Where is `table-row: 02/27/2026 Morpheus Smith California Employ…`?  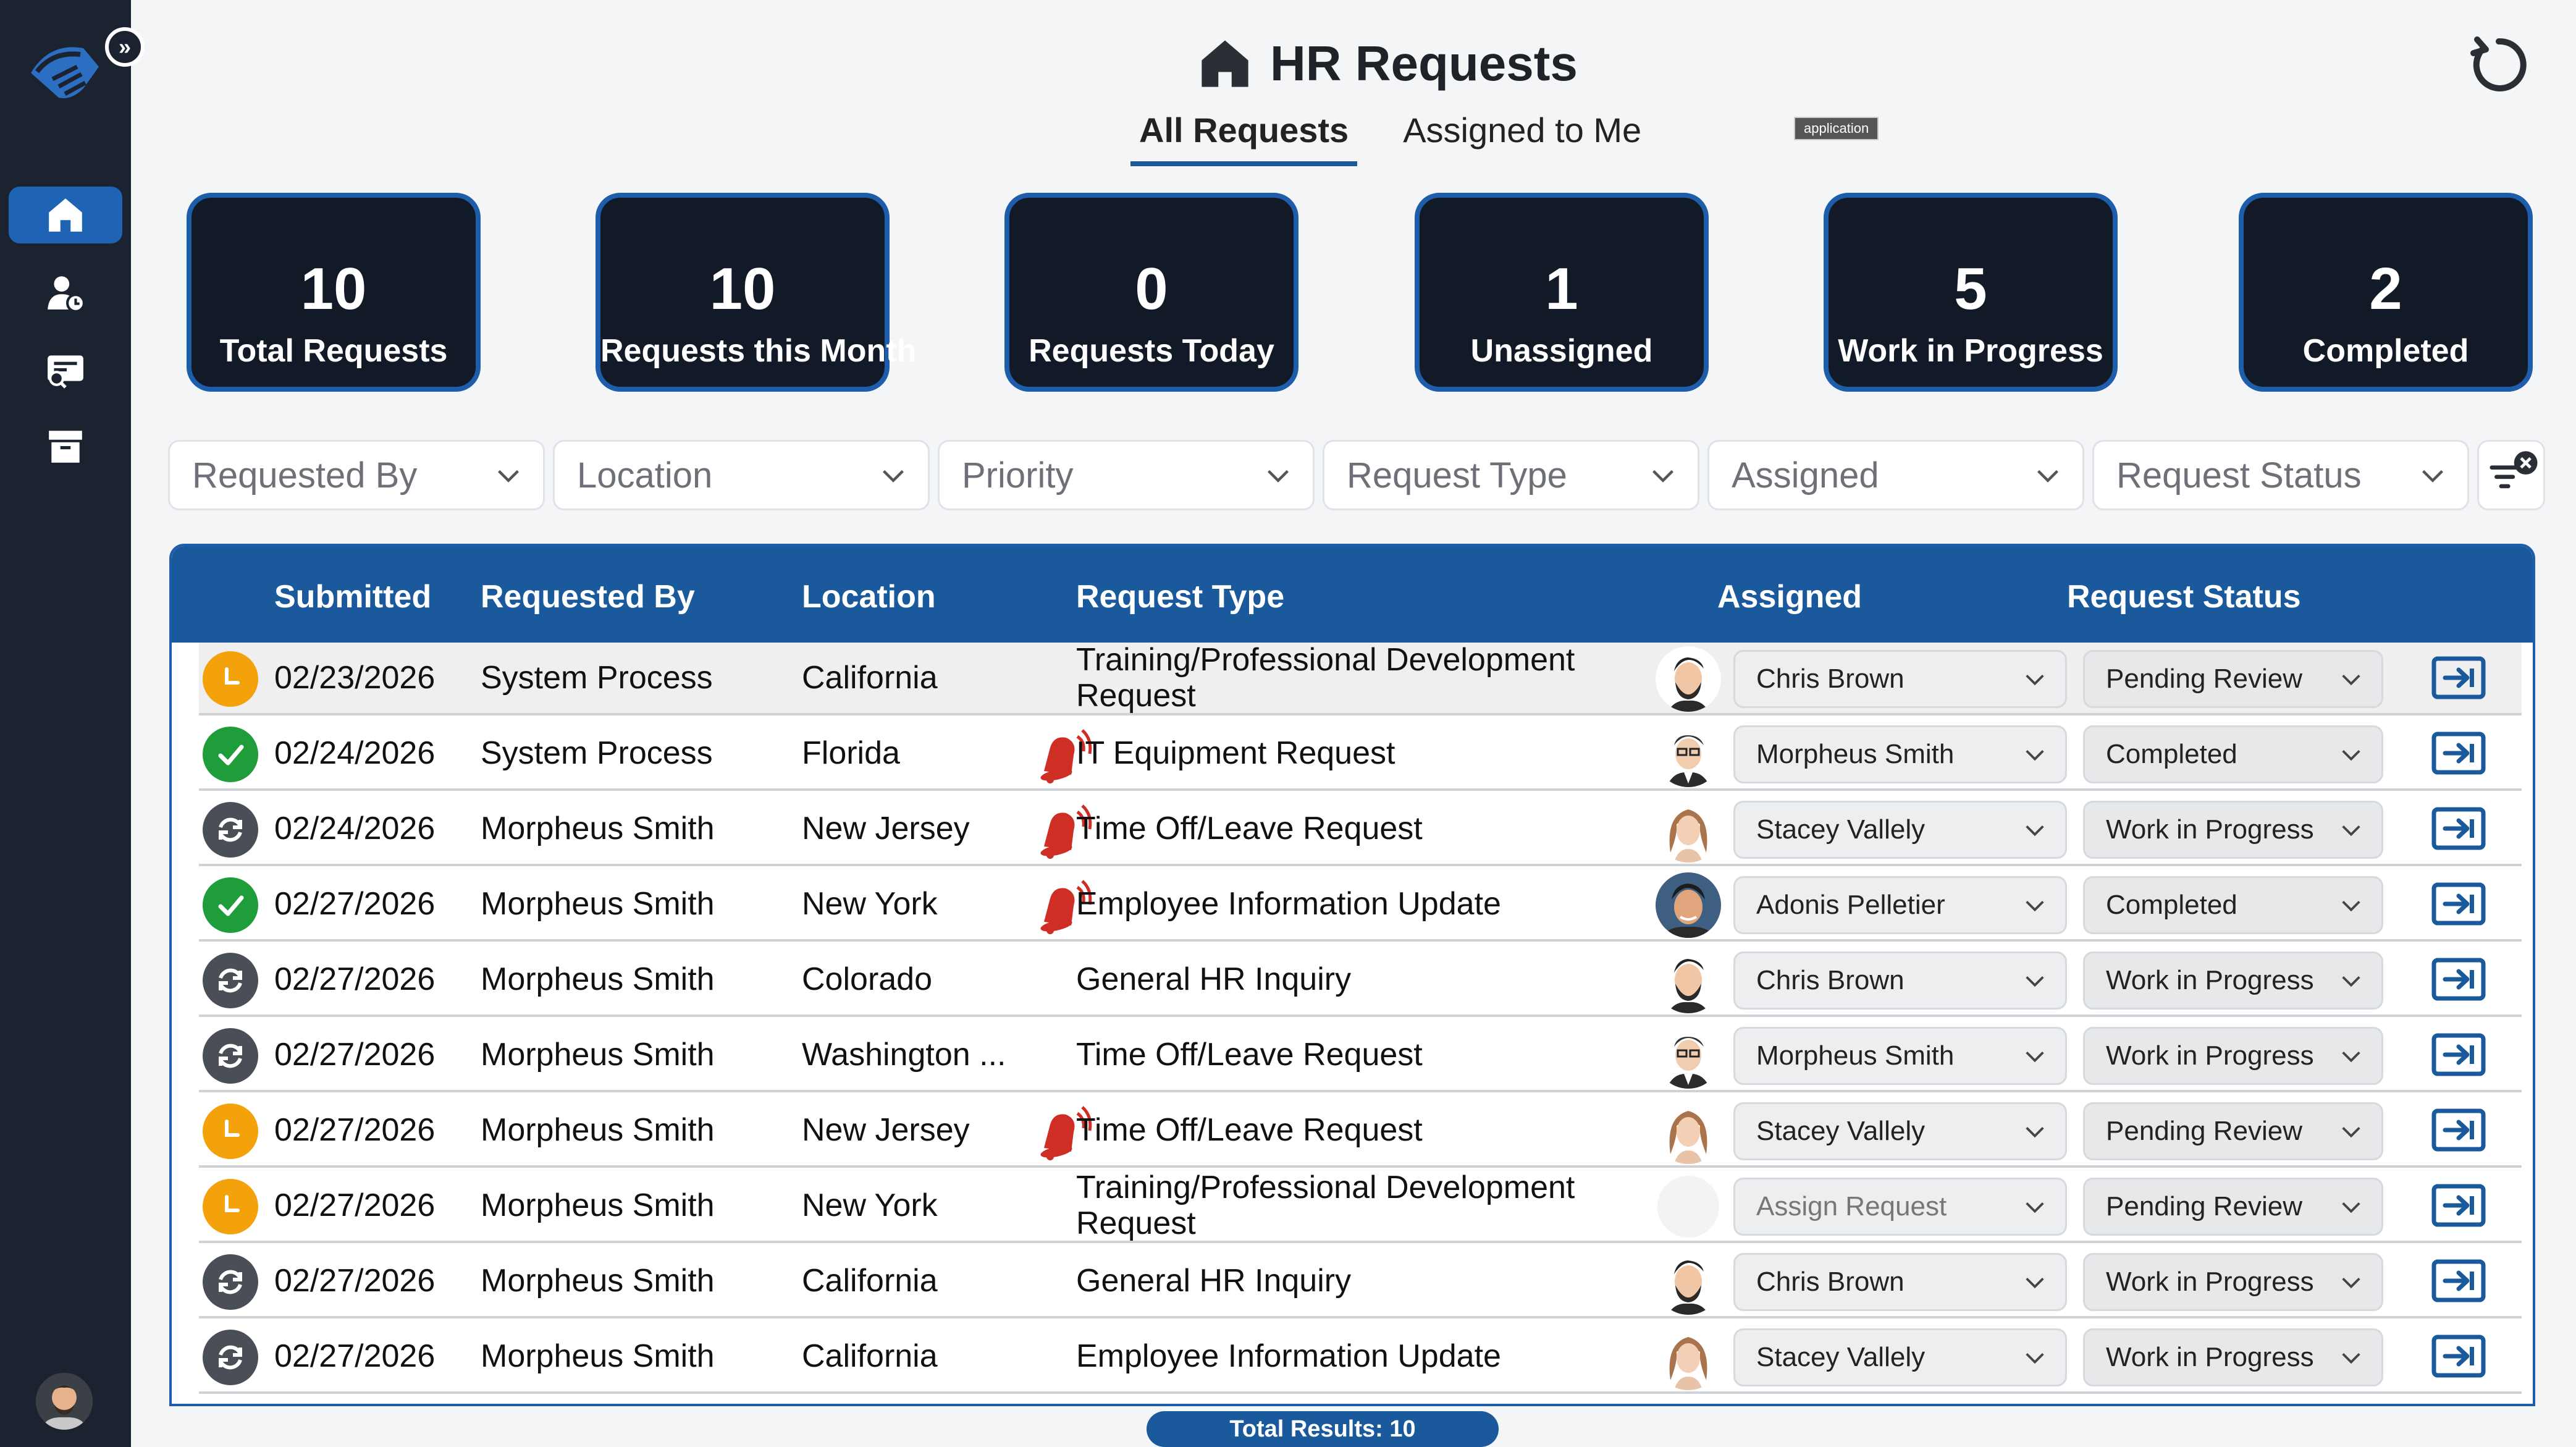
table-row: 02/27/2026 Morpheus Smith California Employ… is located at coordinates (1360, 1357).